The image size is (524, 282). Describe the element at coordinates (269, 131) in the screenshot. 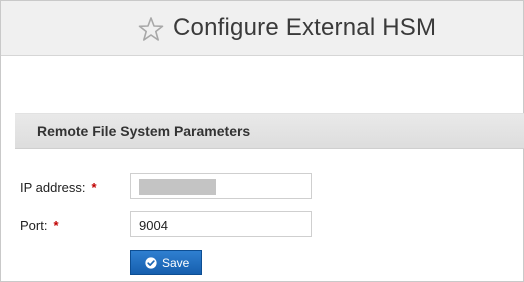

I see `section-header: Remote File System Parameters` at that location.